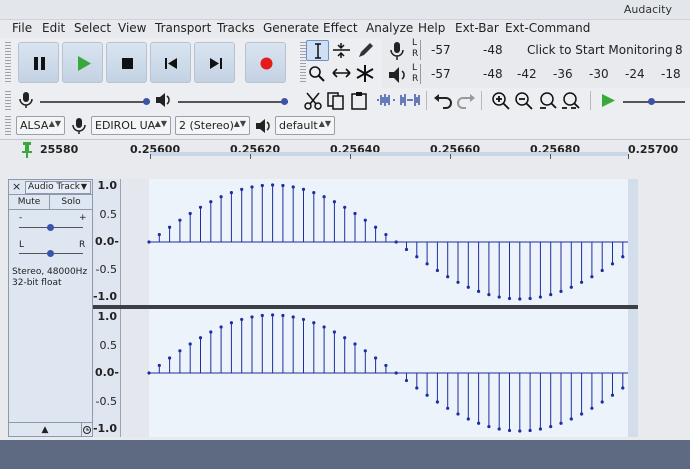 Image resolution: width=690 pixels, height=469 pixels. Describe the element at coordinates (340, 28) in the screenshot. I see `menu-effect: Effect` at that location.